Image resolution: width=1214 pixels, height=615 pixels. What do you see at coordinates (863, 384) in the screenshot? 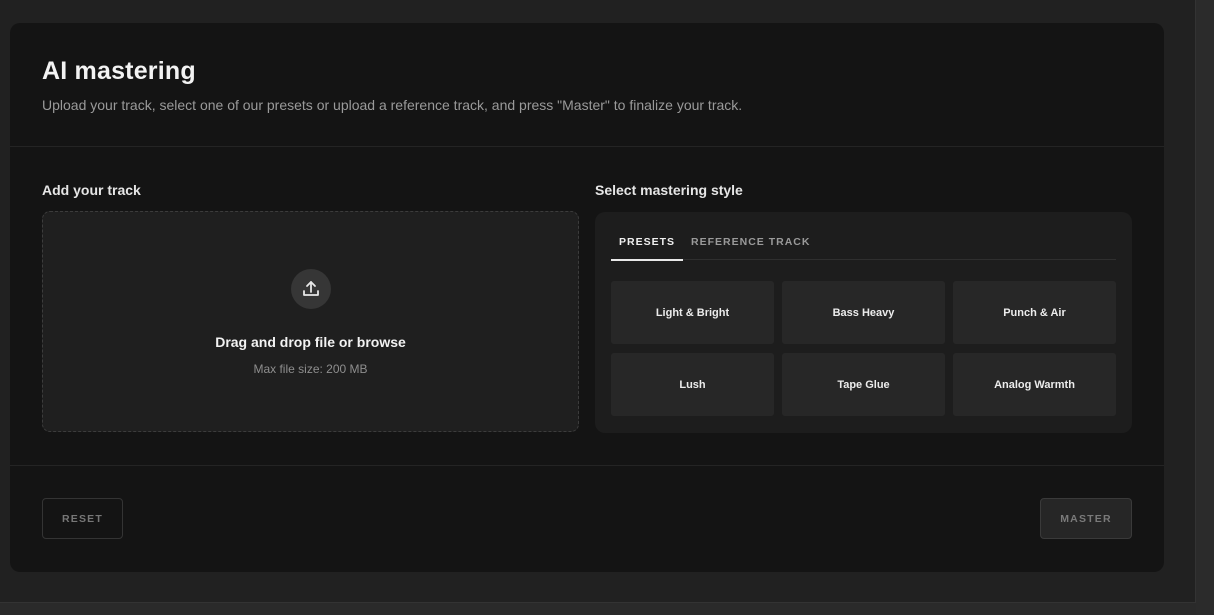
I see `preset-tape-glue: Tape Glue` at bounding box center [863, 384].